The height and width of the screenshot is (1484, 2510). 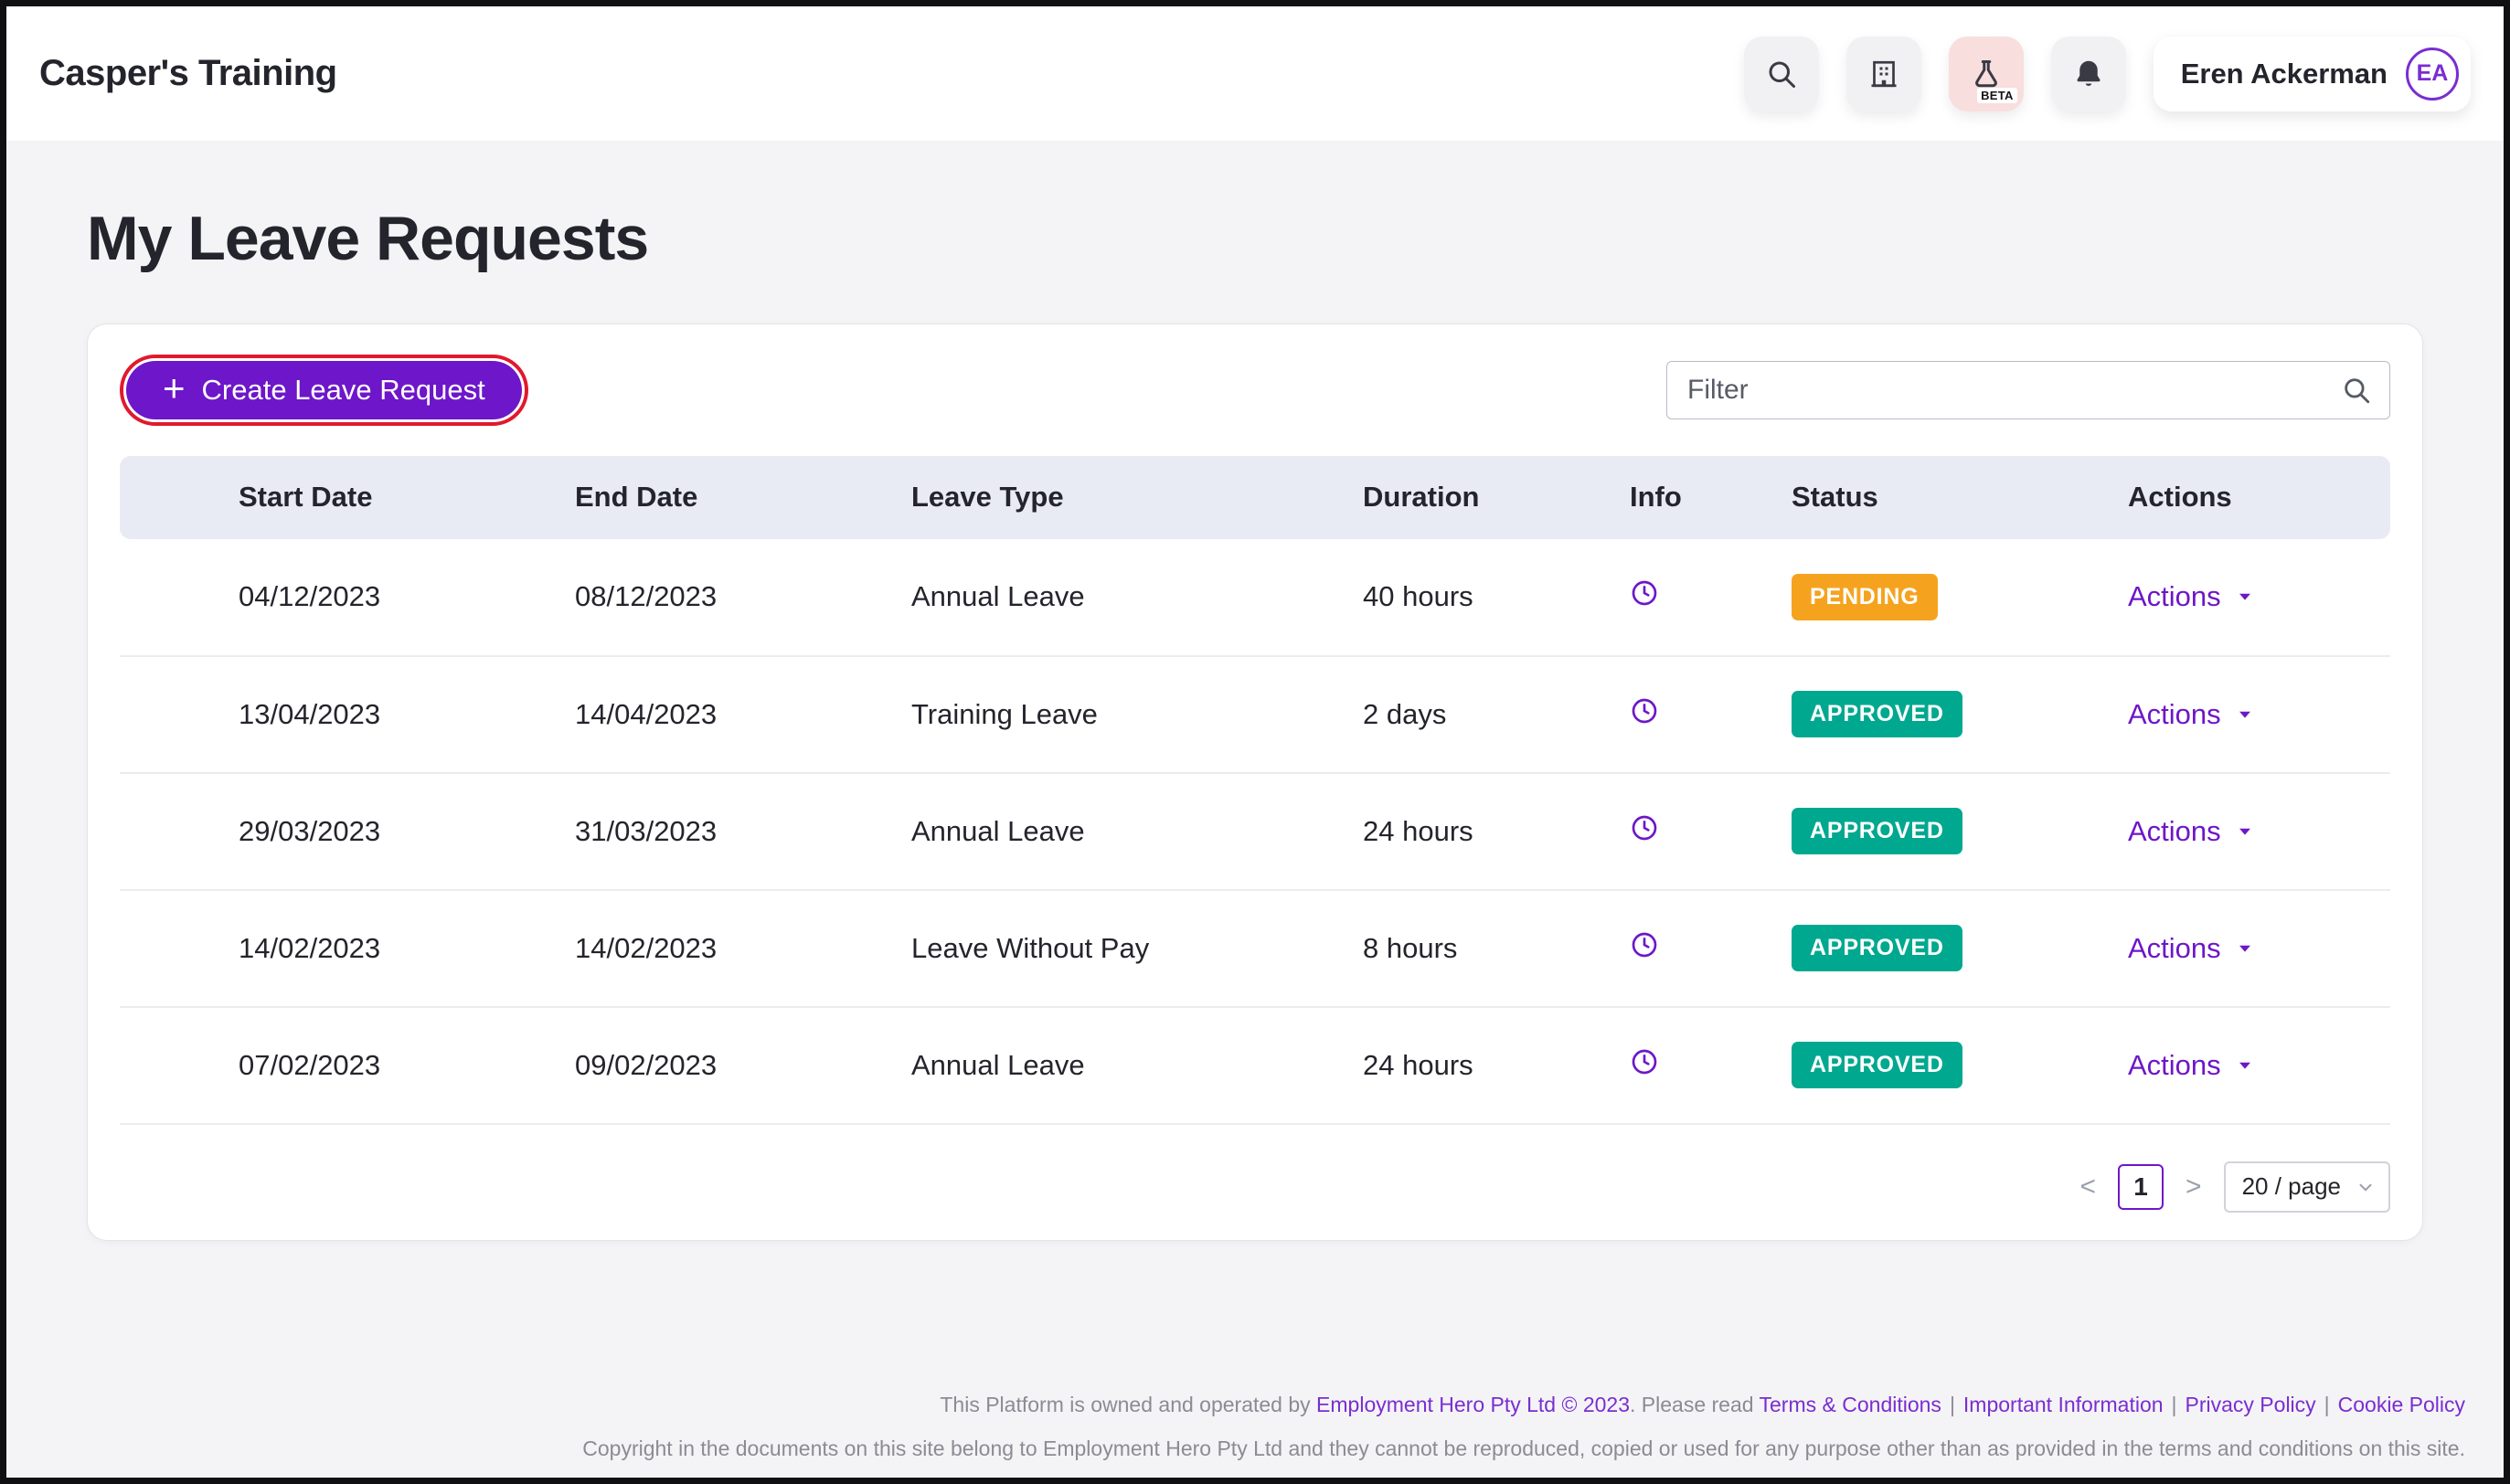 I want to click on search-button, so click(x=1781, y=73).